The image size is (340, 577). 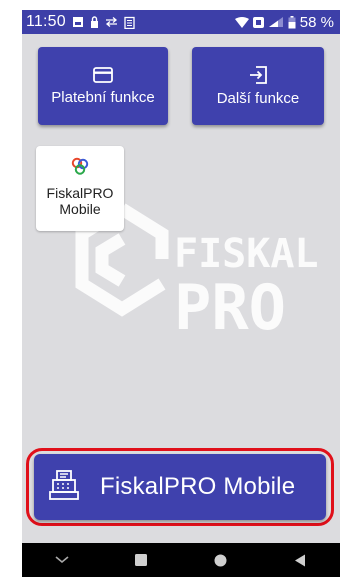 What do you see at coordinates (103, 97) in the screenshot?
I see `platebni-funkce-label: Platební funkce` at bounding box center [103, 97].